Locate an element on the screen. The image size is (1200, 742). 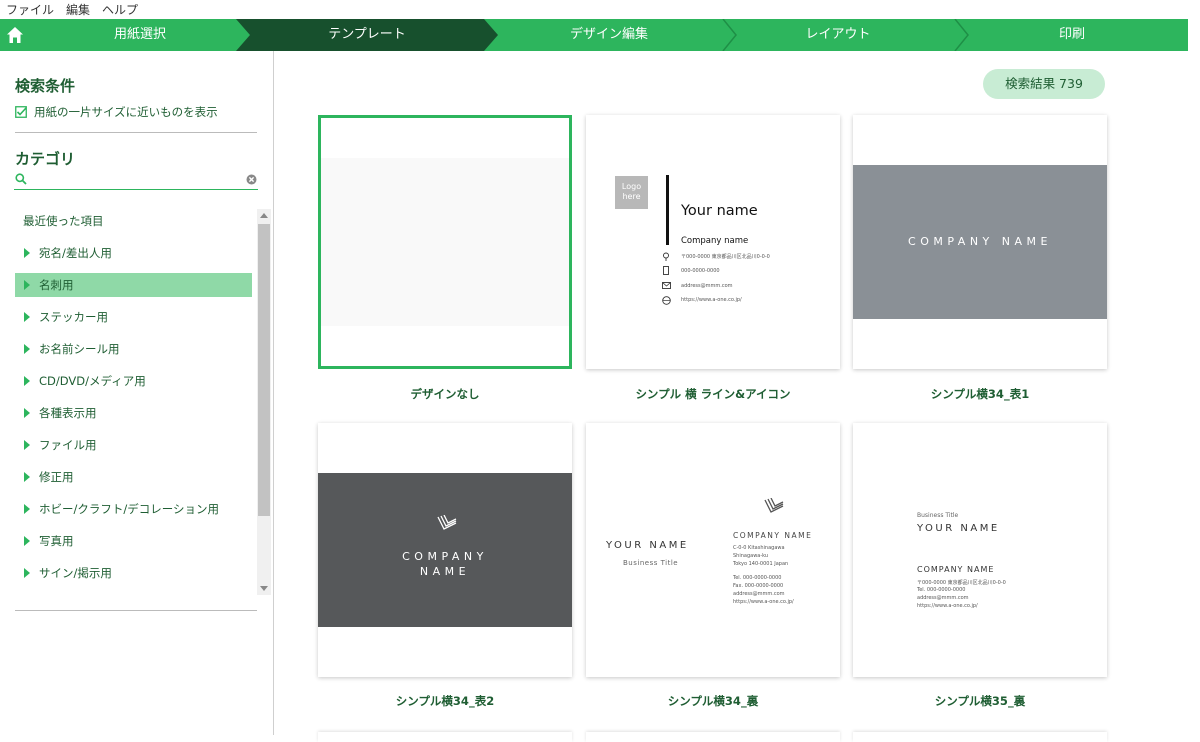
template-caption: デザインなし is located at coordinates (445, 394).